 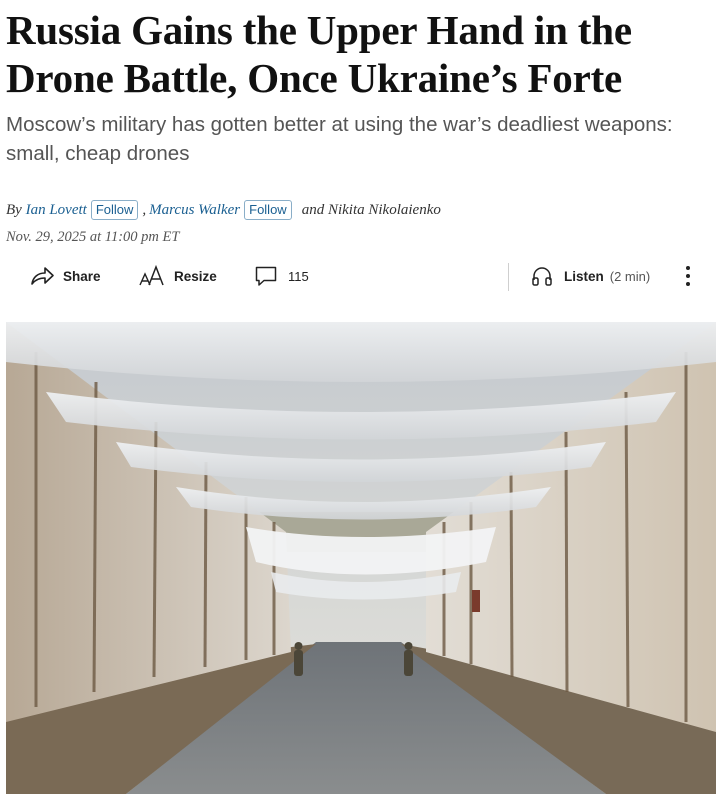 I want to click on headphones-icon, so click(x=542, y=276).